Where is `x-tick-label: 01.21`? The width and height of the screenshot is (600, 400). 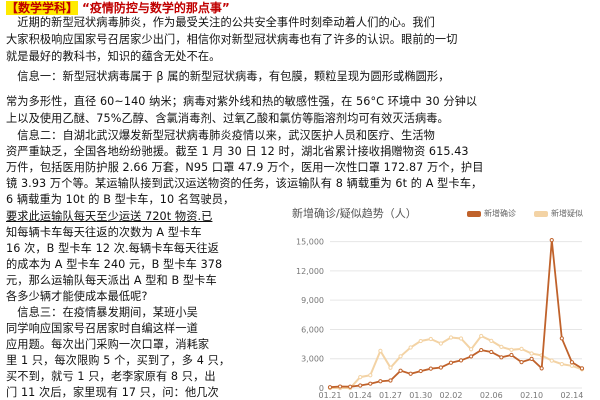
x-tick-label: 01.21 is located at coordinates (330, 395).